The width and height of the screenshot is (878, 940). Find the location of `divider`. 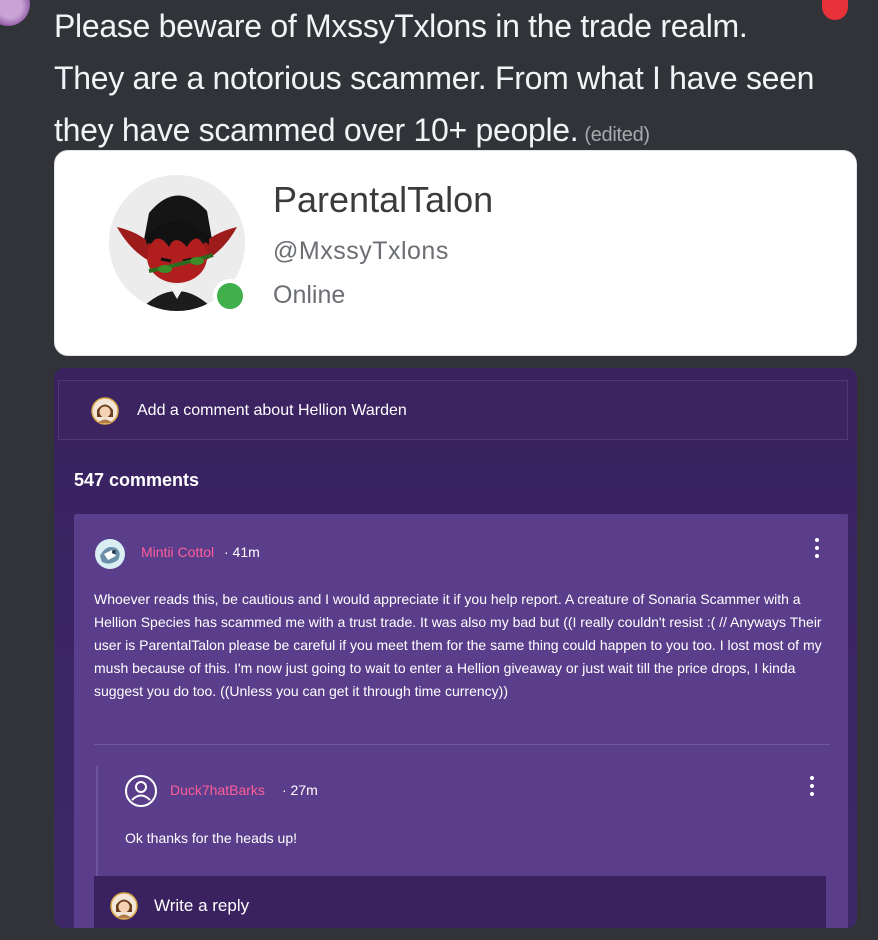

divider is located at coordinates (462, 744).